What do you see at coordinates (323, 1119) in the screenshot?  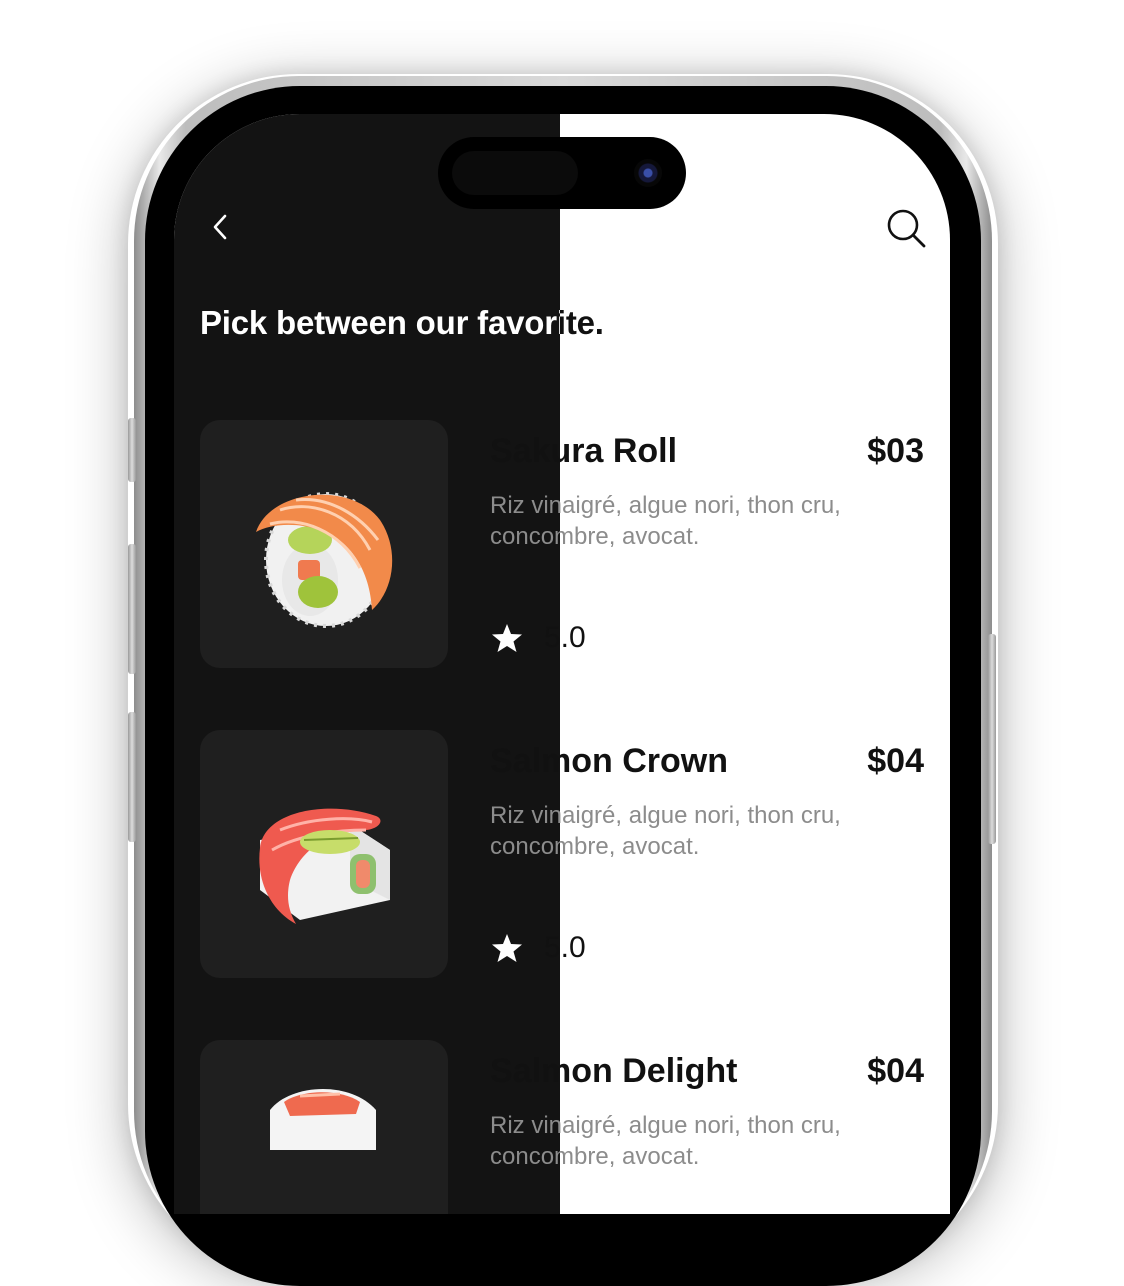 I see `sushi-roll-salmon-rice` at bounding box center [323, 1119].